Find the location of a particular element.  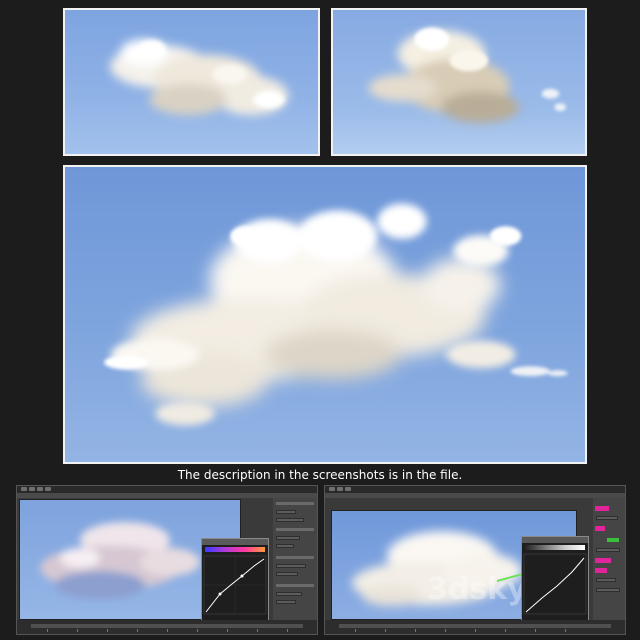

cloud-render-top-left is located at coordinates (191, 82).